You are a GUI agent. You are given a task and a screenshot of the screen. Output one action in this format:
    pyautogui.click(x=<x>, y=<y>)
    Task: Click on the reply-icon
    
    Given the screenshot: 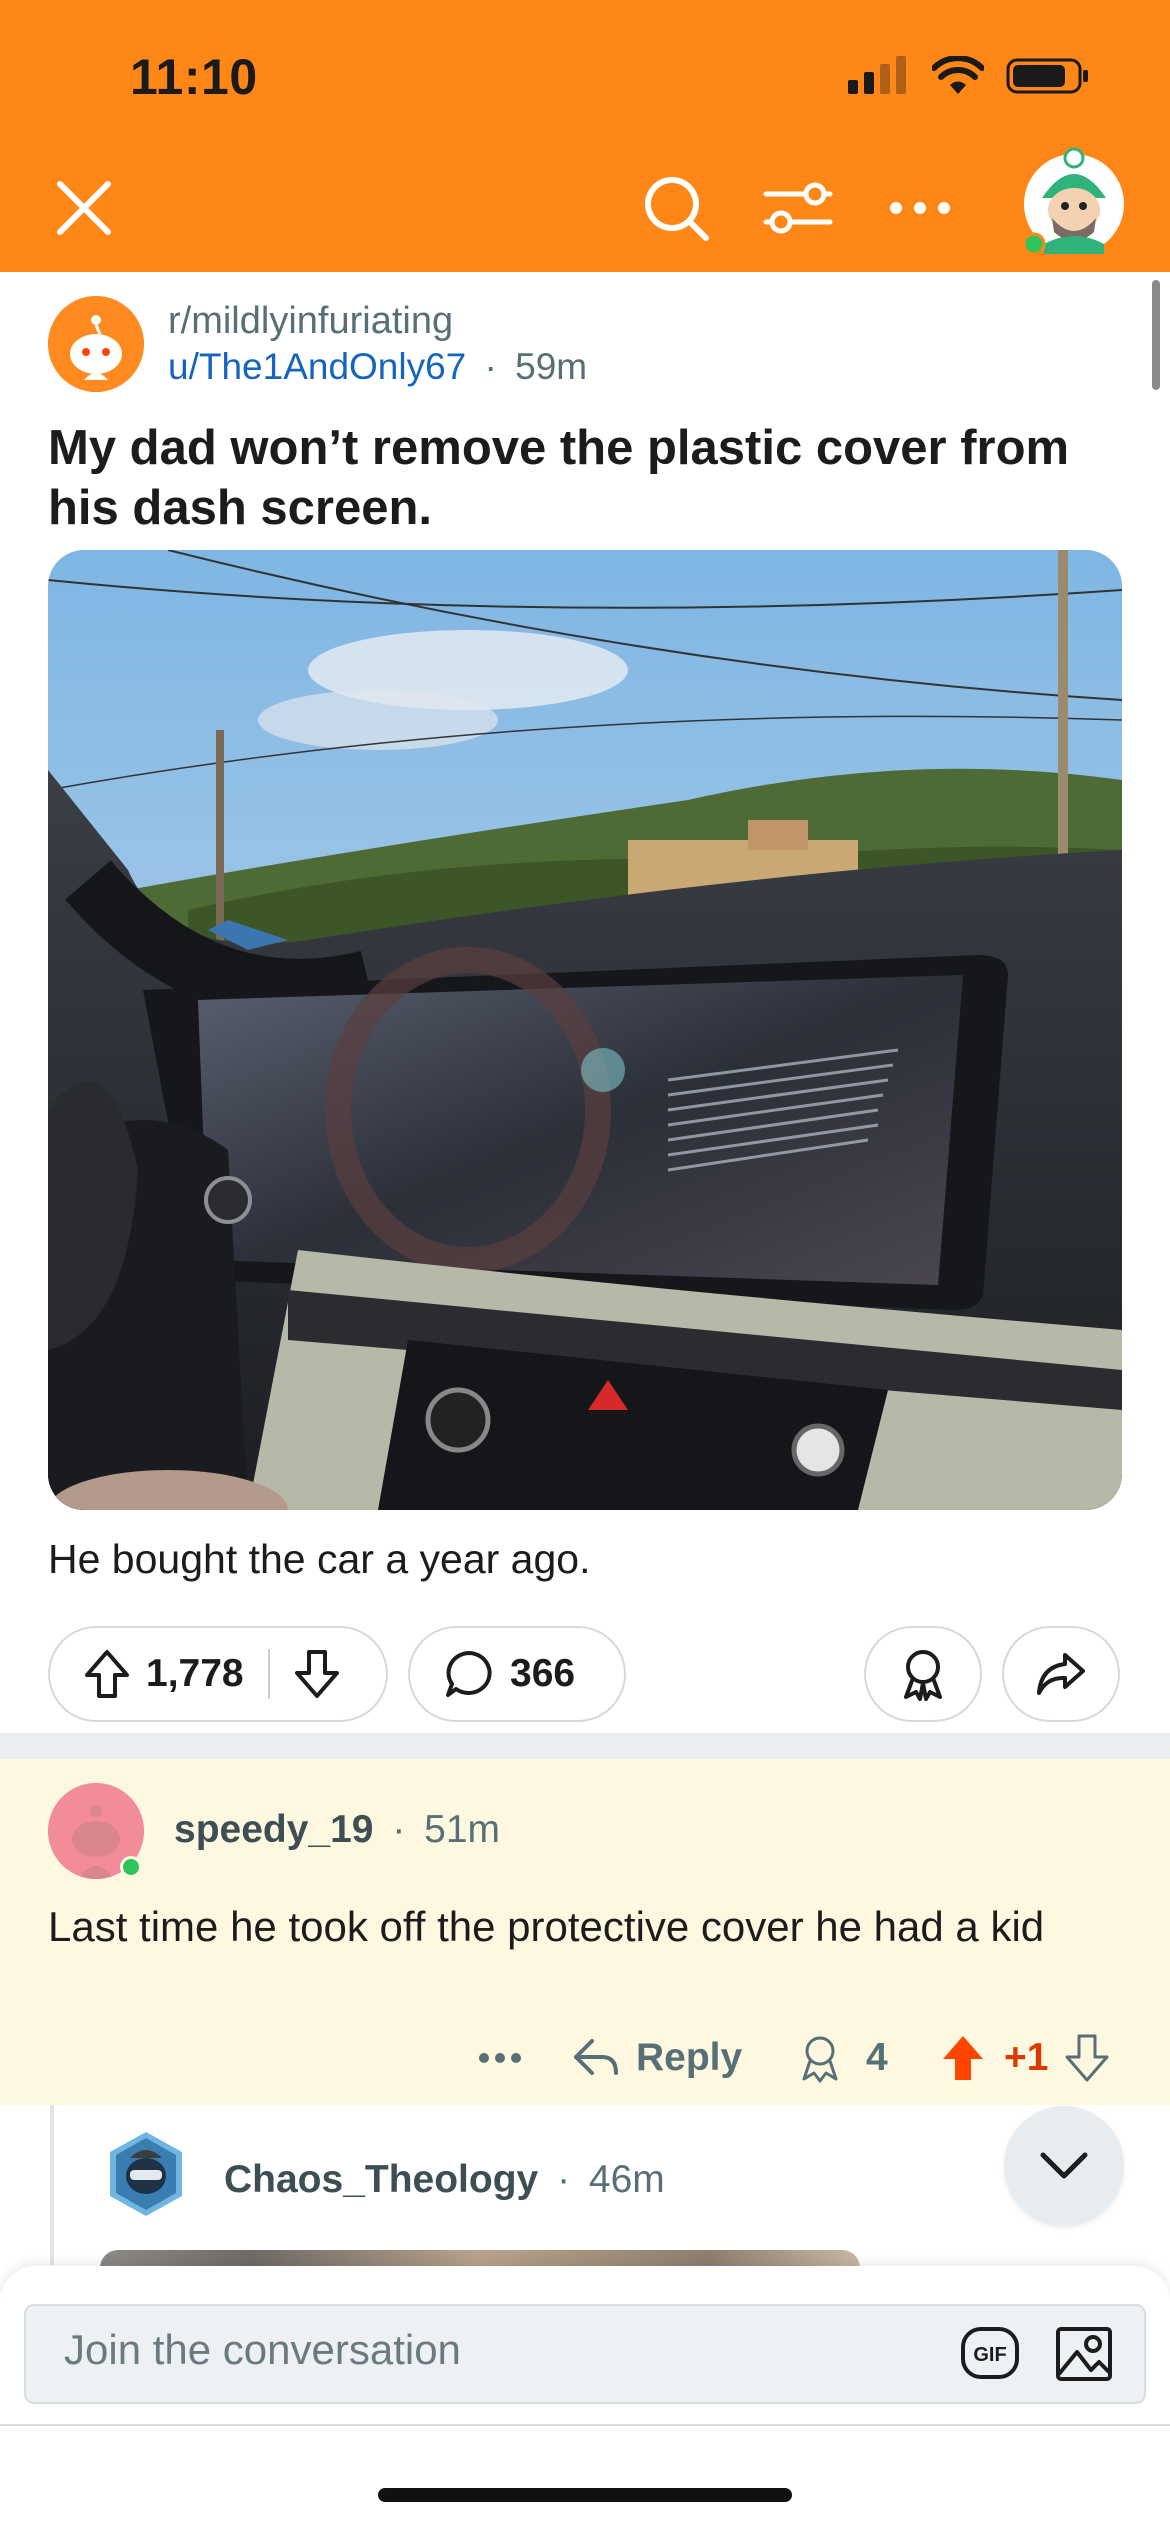 What is the action you would take?
    pyautogui.click(x=596, y=2057)
    